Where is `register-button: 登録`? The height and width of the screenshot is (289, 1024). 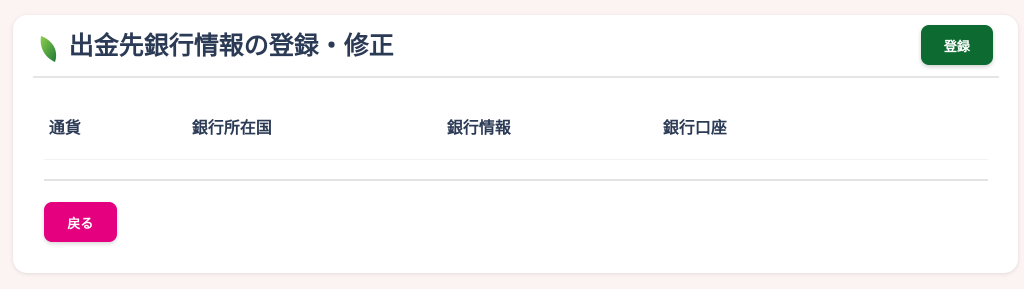 register-button: 登録 is located at coordinates (957, 45).